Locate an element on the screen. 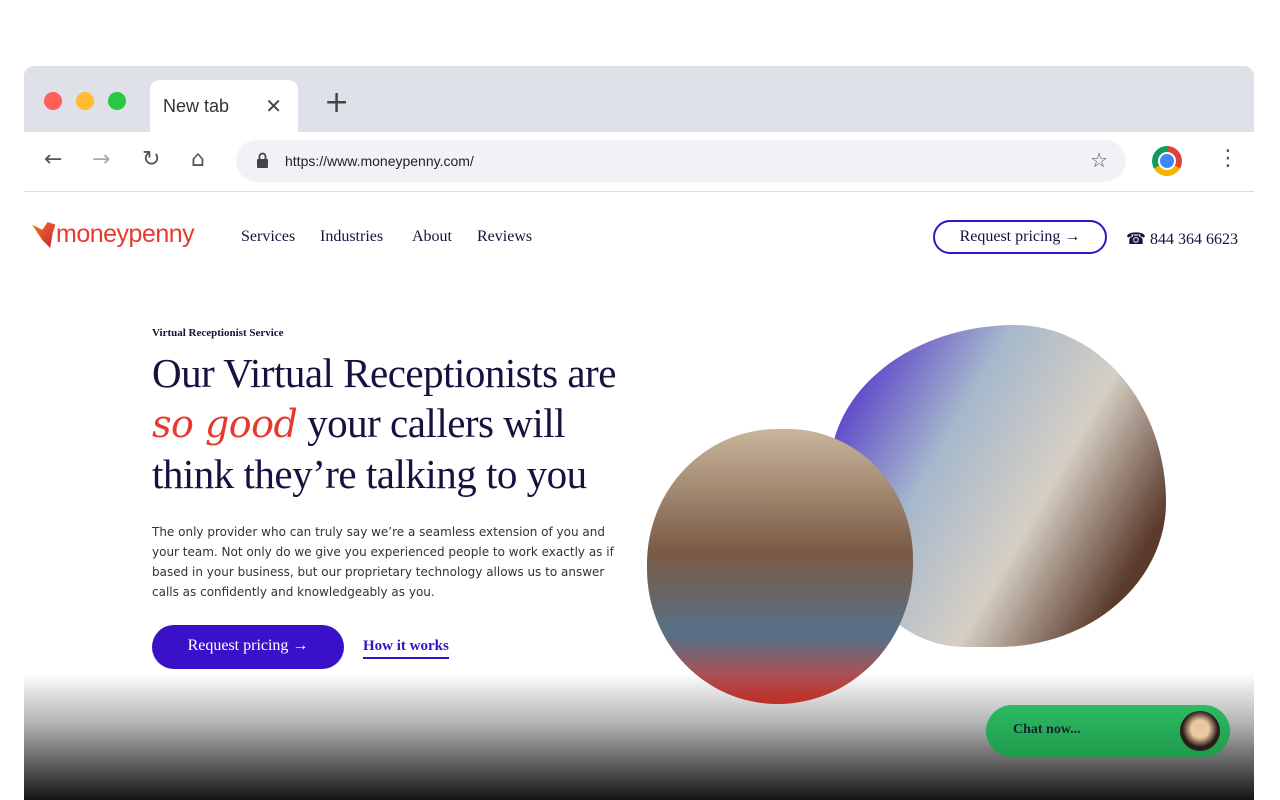  tab-new: New tab ✕ is located at coordinates (224, 106).